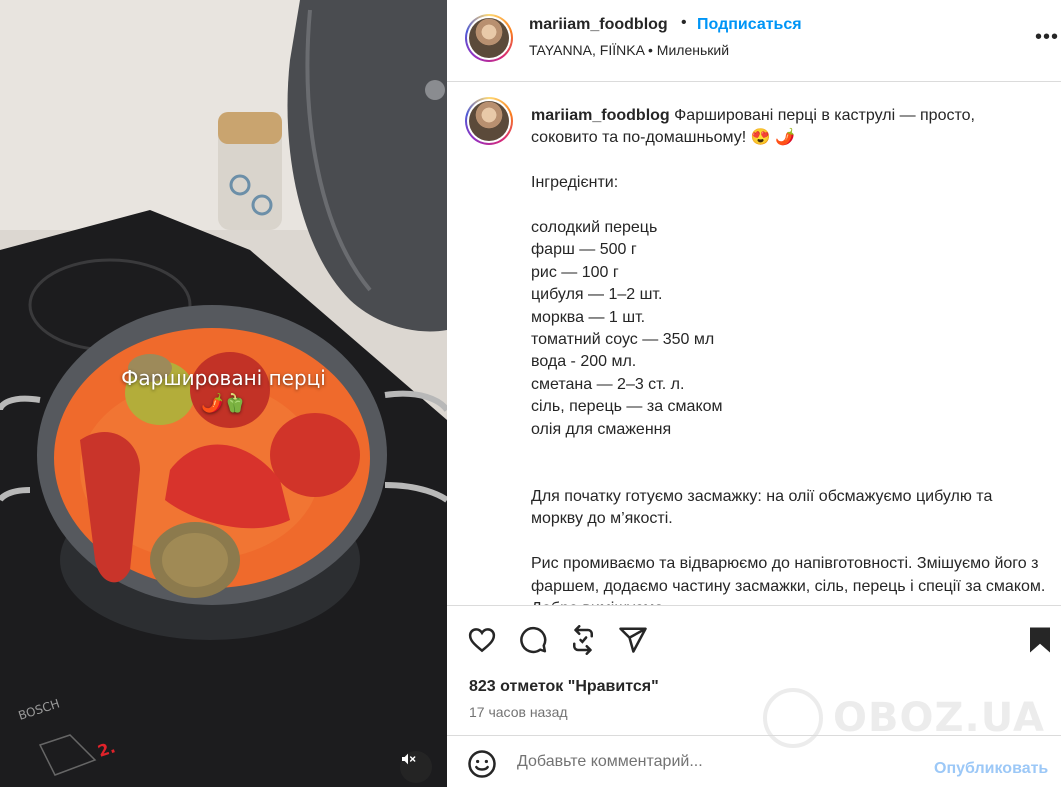 This screenshot has width=1061, height=787. Describe the element at coordinates (583, 640) in the screenshot. I see `repost-icon` at that location.